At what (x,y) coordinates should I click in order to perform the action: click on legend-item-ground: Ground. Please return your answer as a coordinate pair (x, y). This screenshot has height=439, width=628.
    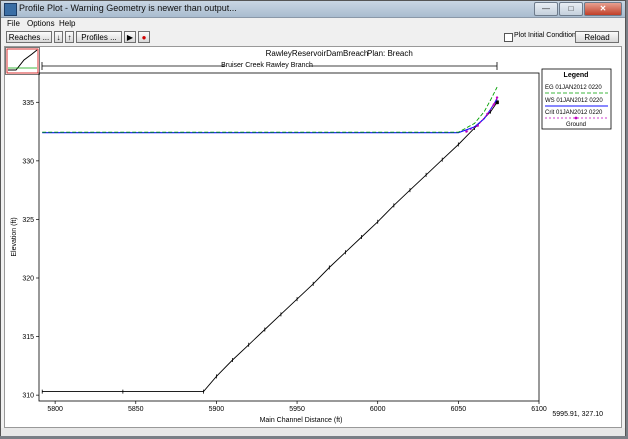
    Looking at the image, I should click on (576, 125).